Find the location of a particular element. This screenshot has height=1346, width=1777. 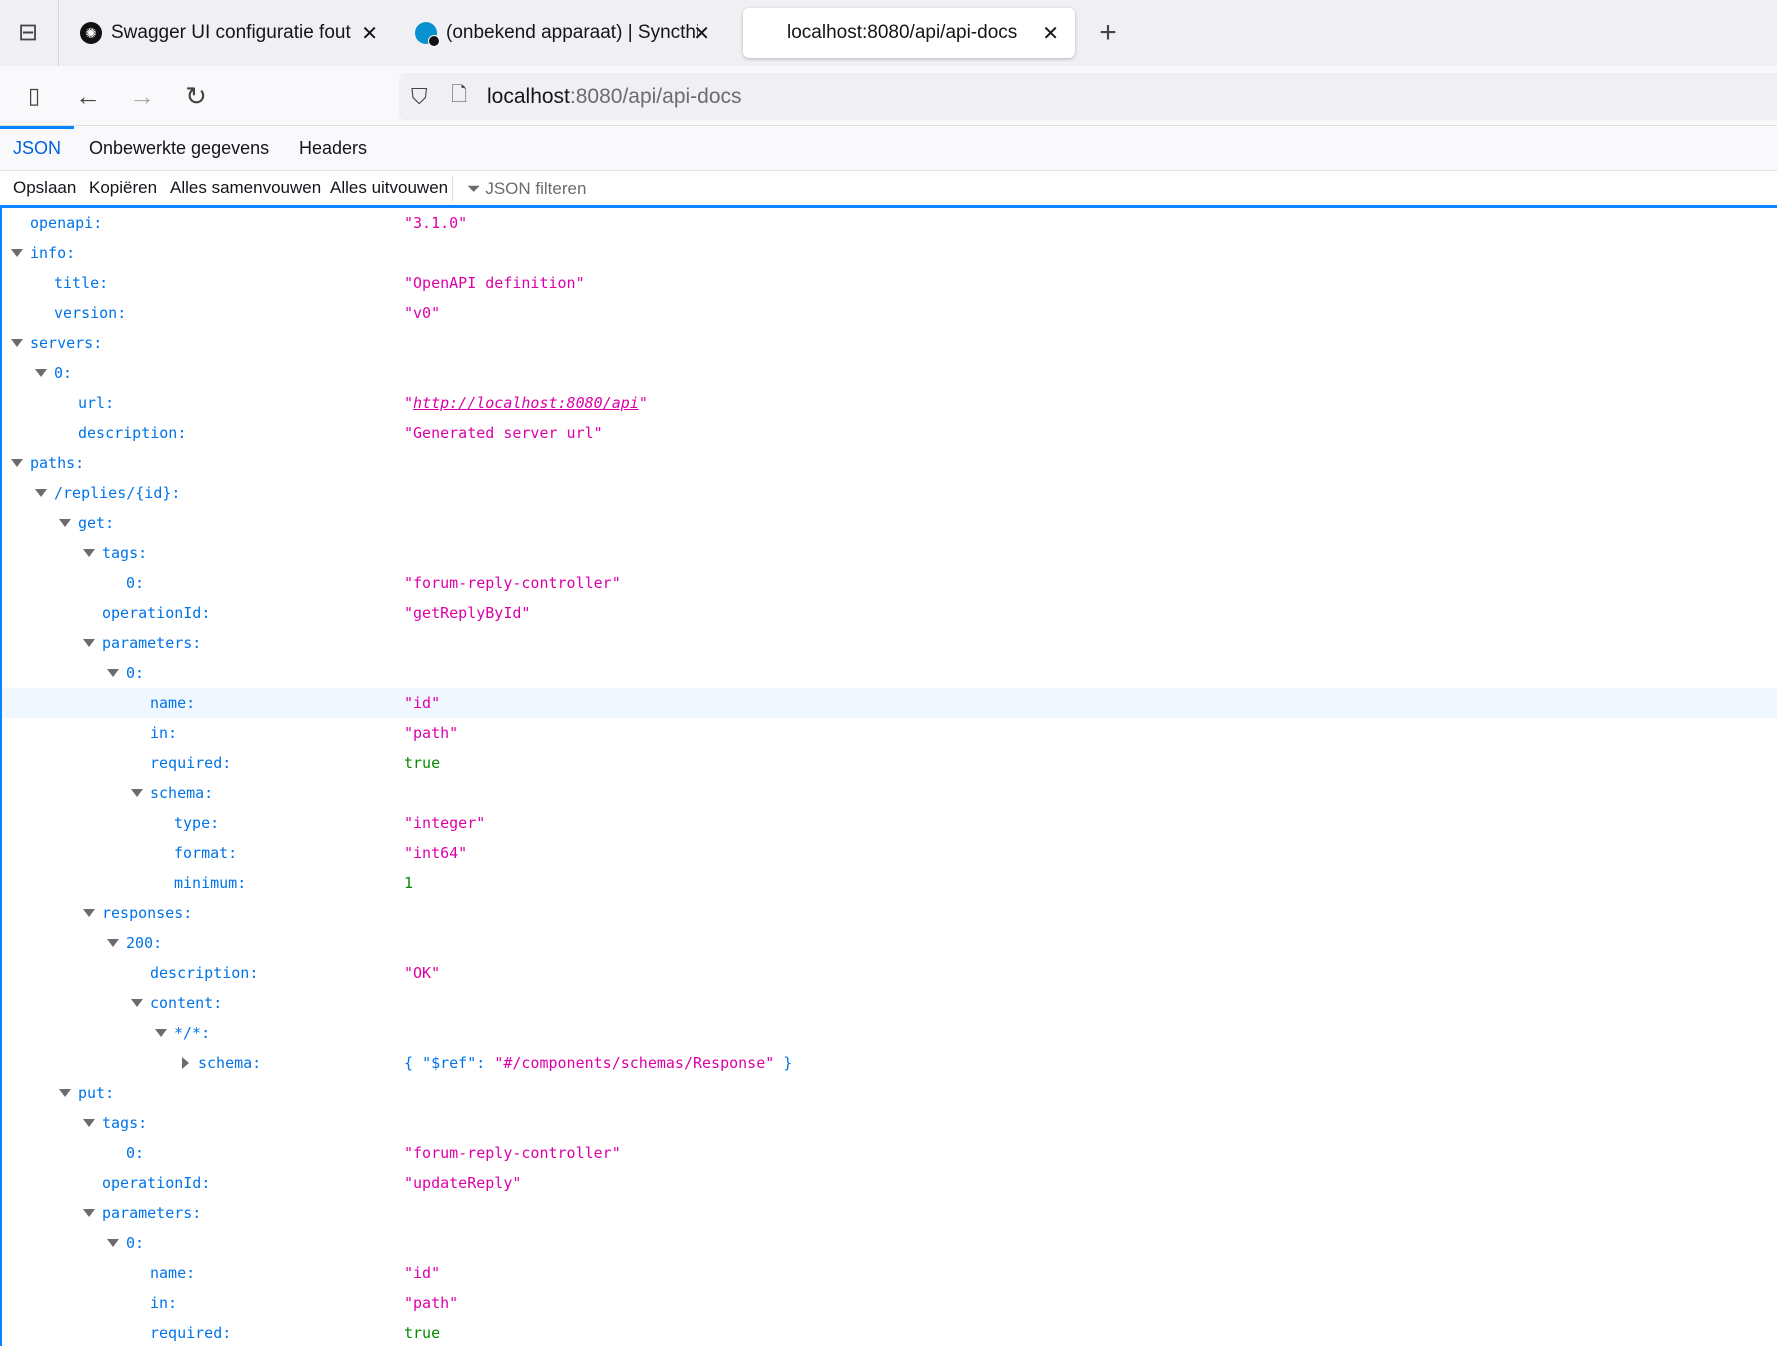

json-key: tags: is located at coordinates (125, 1123).